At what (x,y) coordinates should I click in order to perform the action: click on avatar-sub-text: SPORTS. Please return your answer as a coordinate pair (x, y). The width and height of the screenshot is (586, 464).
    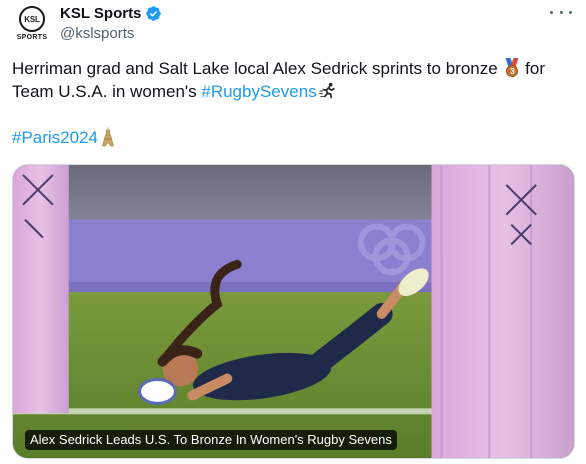
    Looking at the image, I should click on (32, 37).